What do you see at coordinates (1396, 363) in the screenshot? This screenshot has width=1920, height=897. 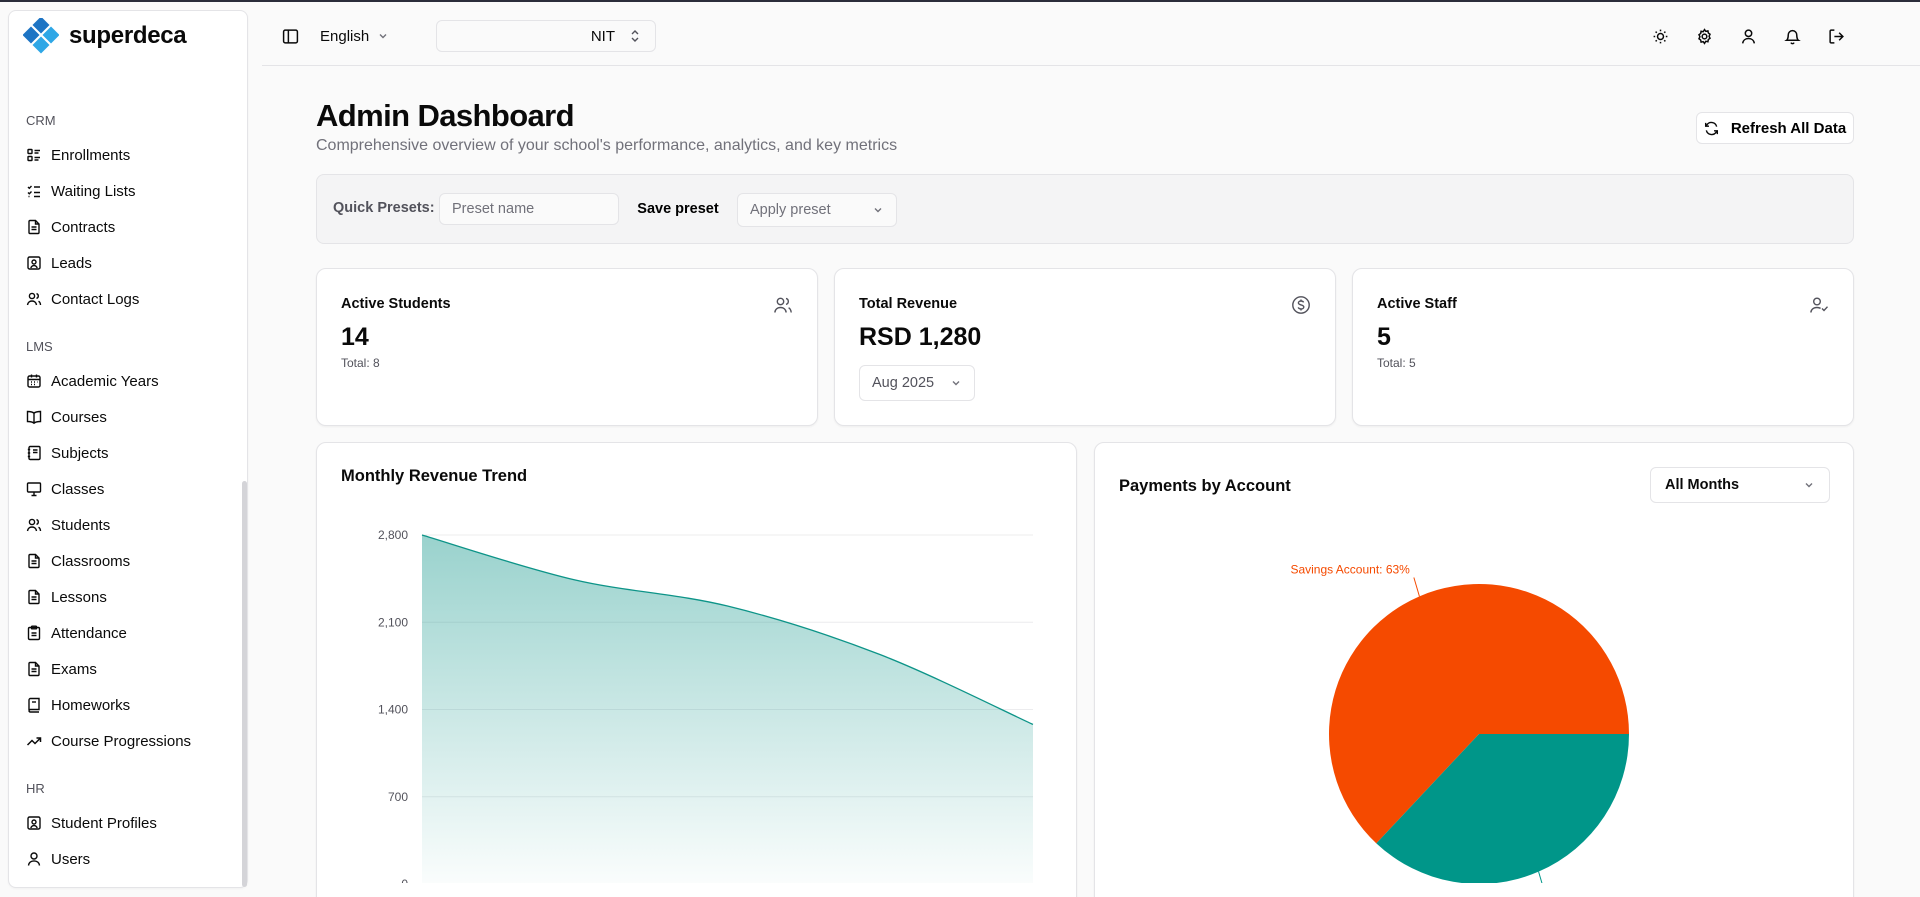 I see `stat-subtext: Total: 5` at bounding box center [1396, 363].